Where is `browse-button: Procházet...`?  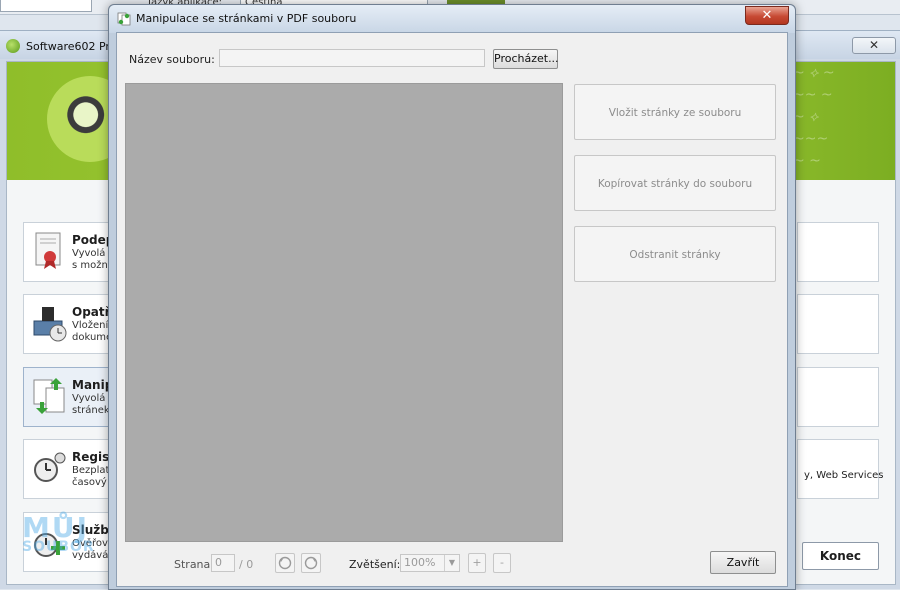 browse-button: Procházet... is located at coordinates (526, 59).